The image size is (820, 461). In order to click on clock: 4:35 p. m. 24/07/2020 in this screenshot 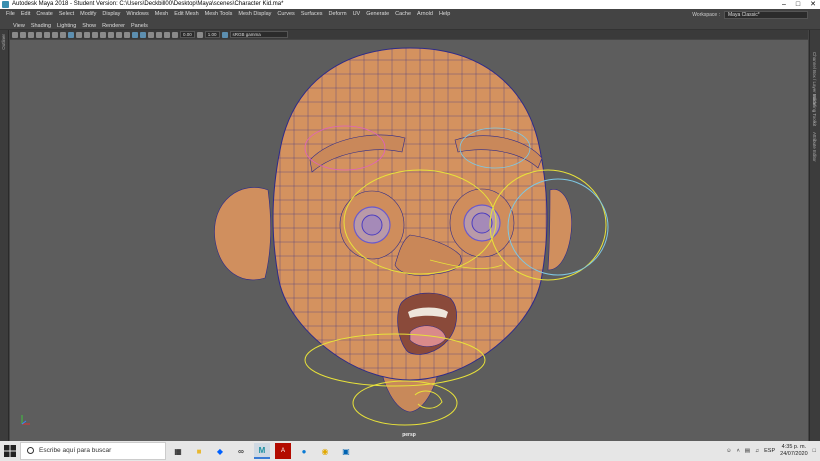, I will do `click(794, 451)`.